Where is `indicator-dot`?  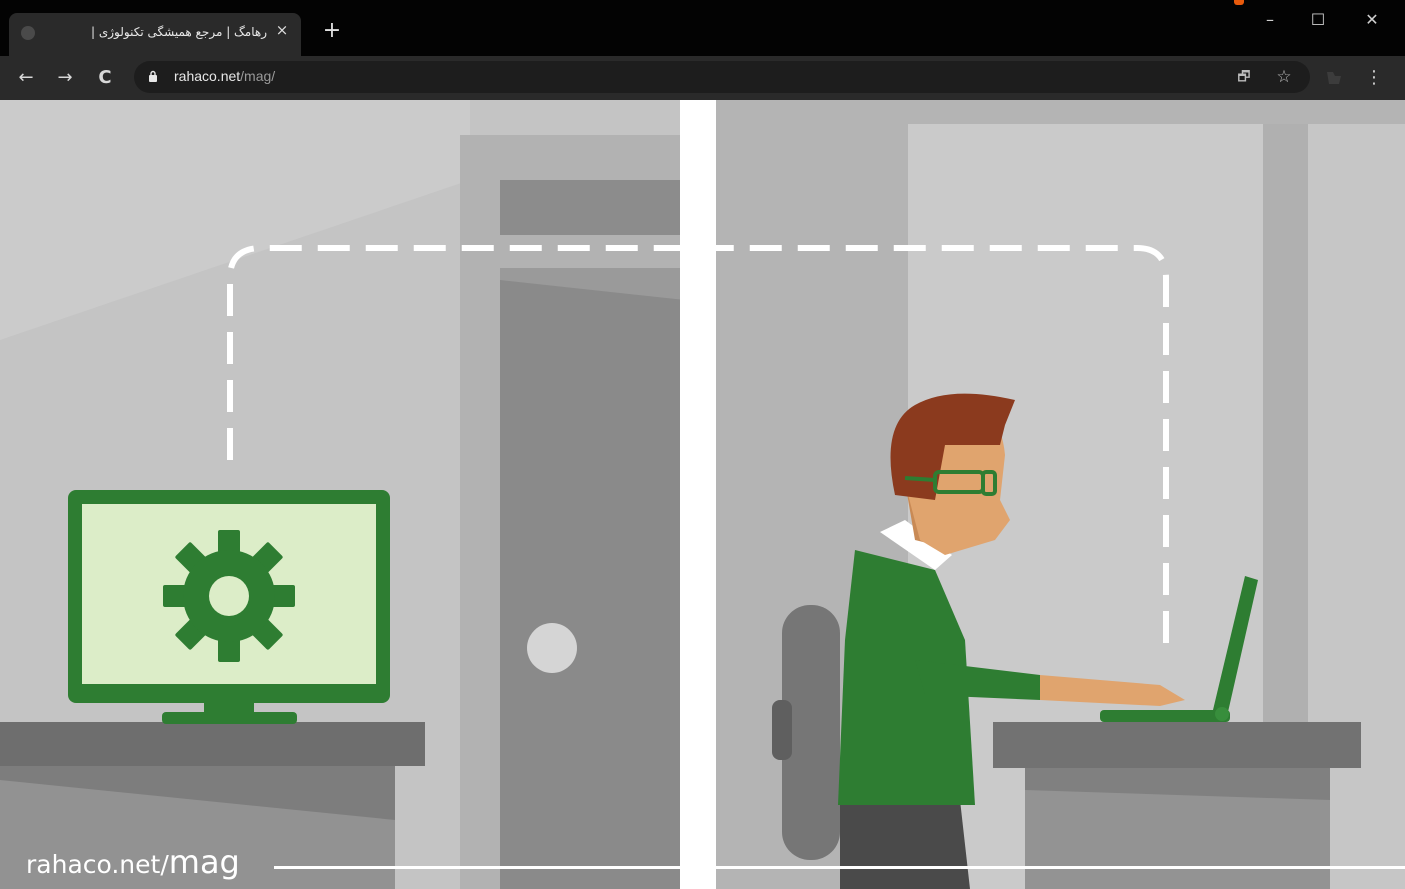
indicator-dot is located at coordinates (1239, 2).